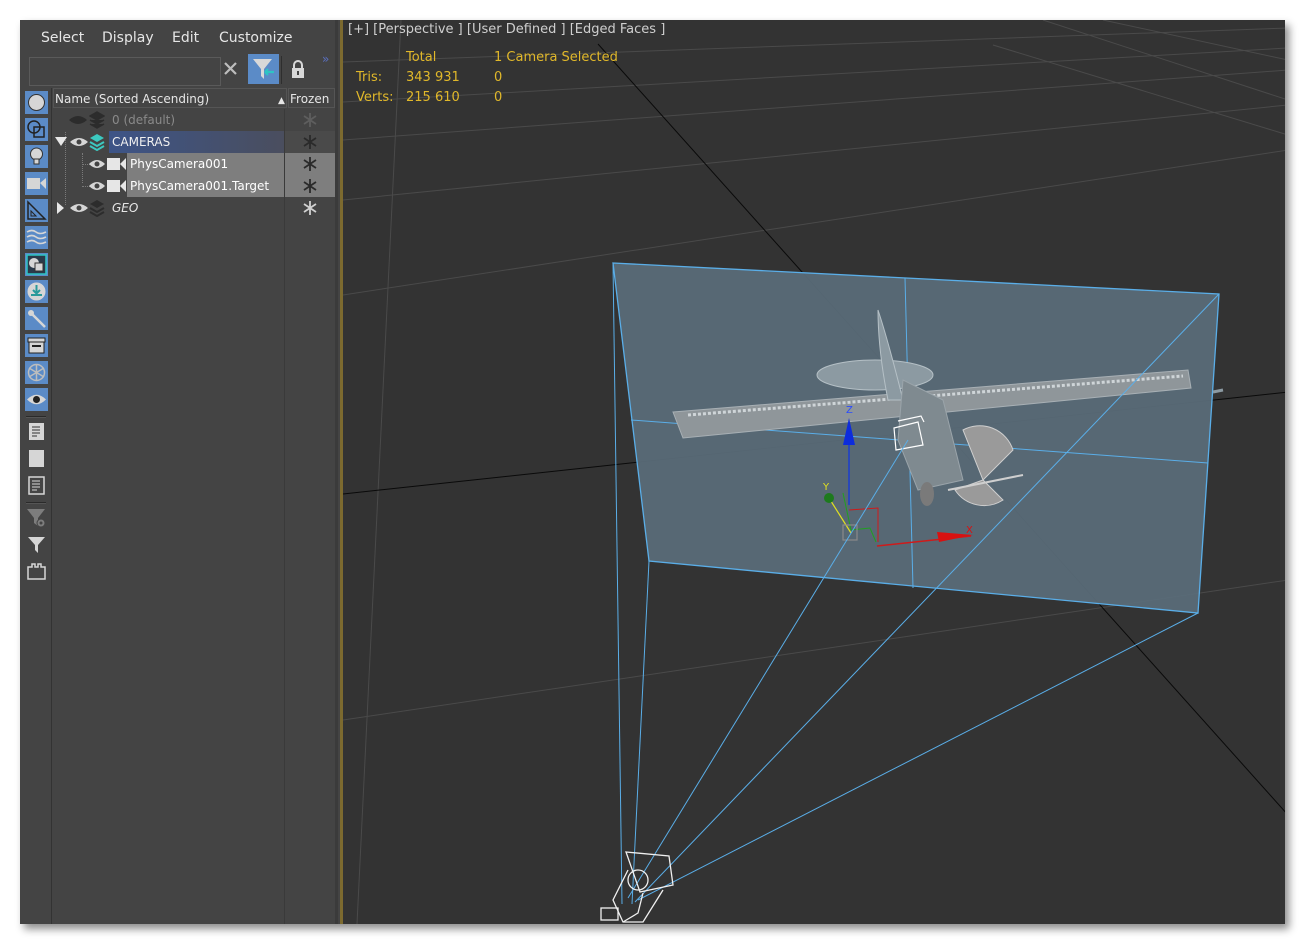 The width and height of the screenshot is (1305, 944). What do you see at coordinates (97, 142) in the screenshot?
I see `active-layer-icon` at bounding box center [97, 142].